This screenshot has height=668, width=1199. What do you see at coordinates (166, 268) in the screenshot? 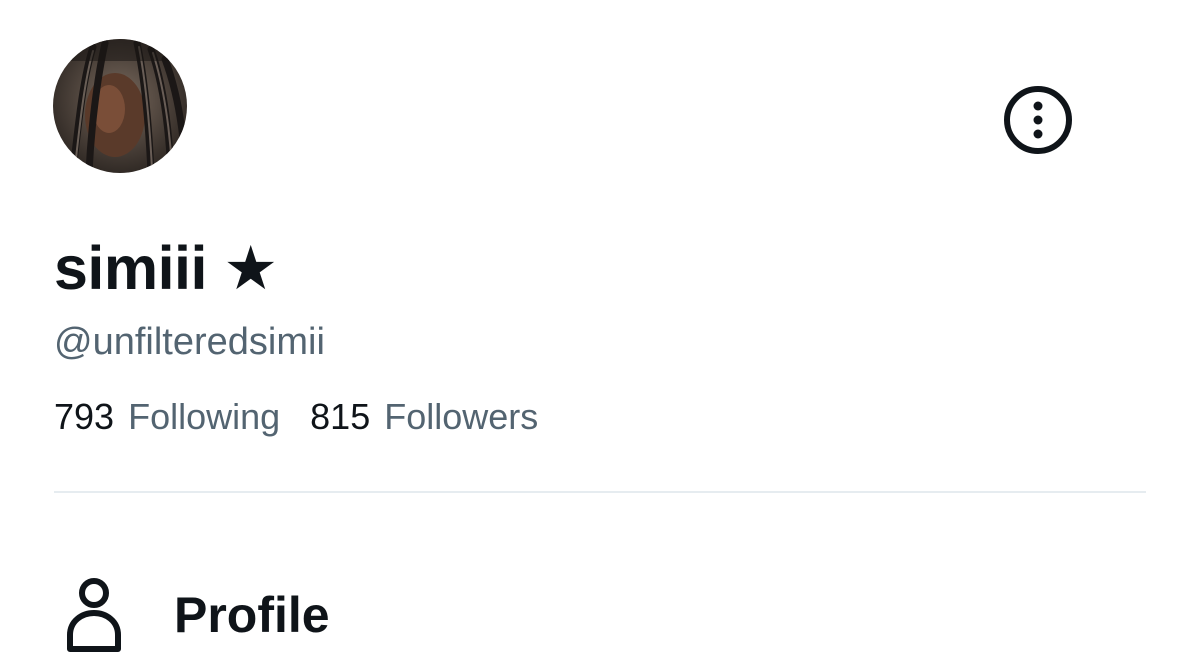
I see `display-name: simiii ★` at bounding box center [166, 268].